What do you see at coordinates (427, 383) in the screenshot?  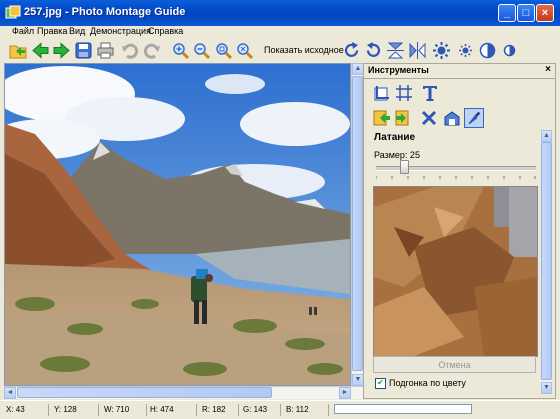 I see `color-fit-label: Подгонка по цвету` at bounding box center [427, 383].